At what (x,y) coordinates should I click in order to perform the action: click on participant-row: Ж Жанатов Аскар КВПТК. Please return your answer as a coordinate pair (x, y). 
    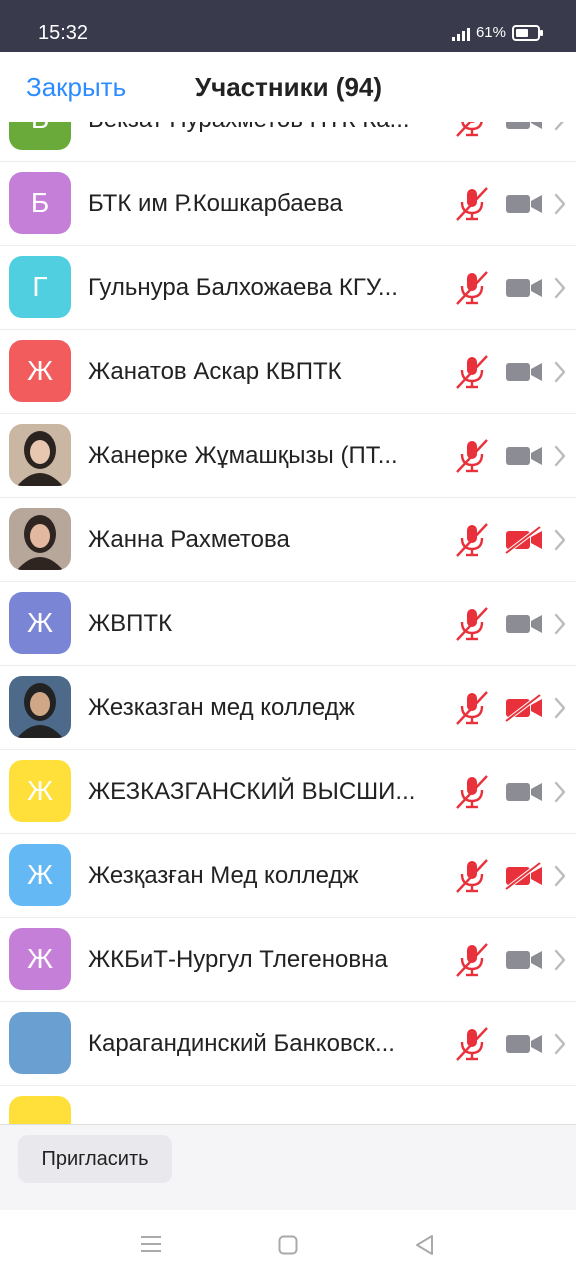
    Looking at the image, I should click on (288, 372).